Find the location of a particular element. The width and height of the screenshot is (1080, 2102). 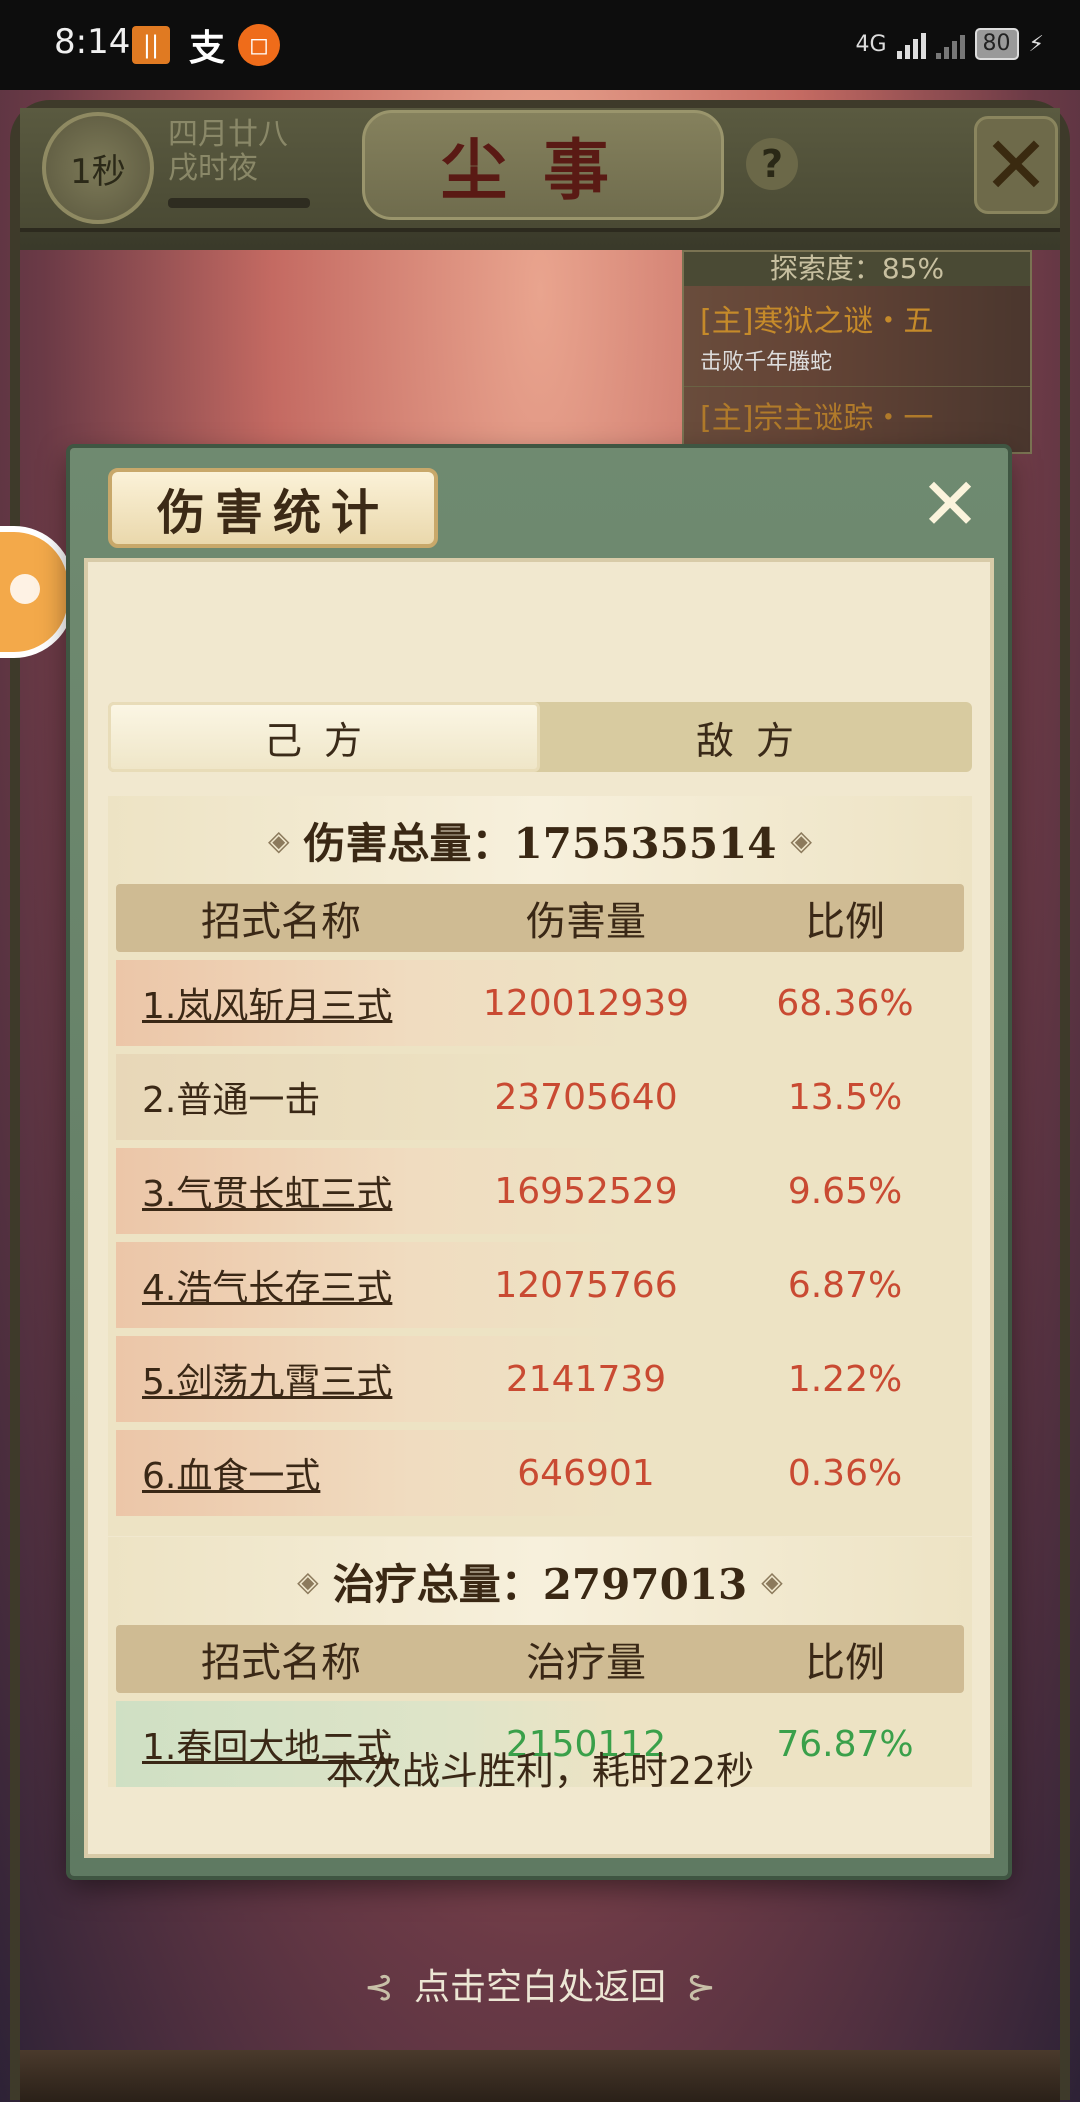

time-progress-bar is located at coordinates (239, 203).